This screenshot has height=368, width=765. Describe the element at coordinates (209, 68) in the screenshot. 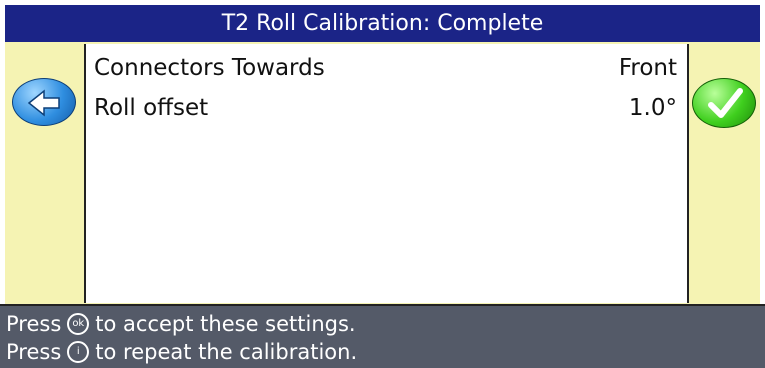

I see `setting-label: Connectors Towards` at that location.